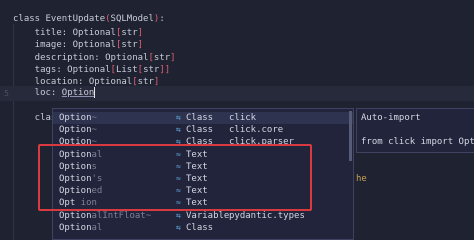 This screenshot has width=474, height=240. I want to click on completion-detail: click.core, so click(256, 130).